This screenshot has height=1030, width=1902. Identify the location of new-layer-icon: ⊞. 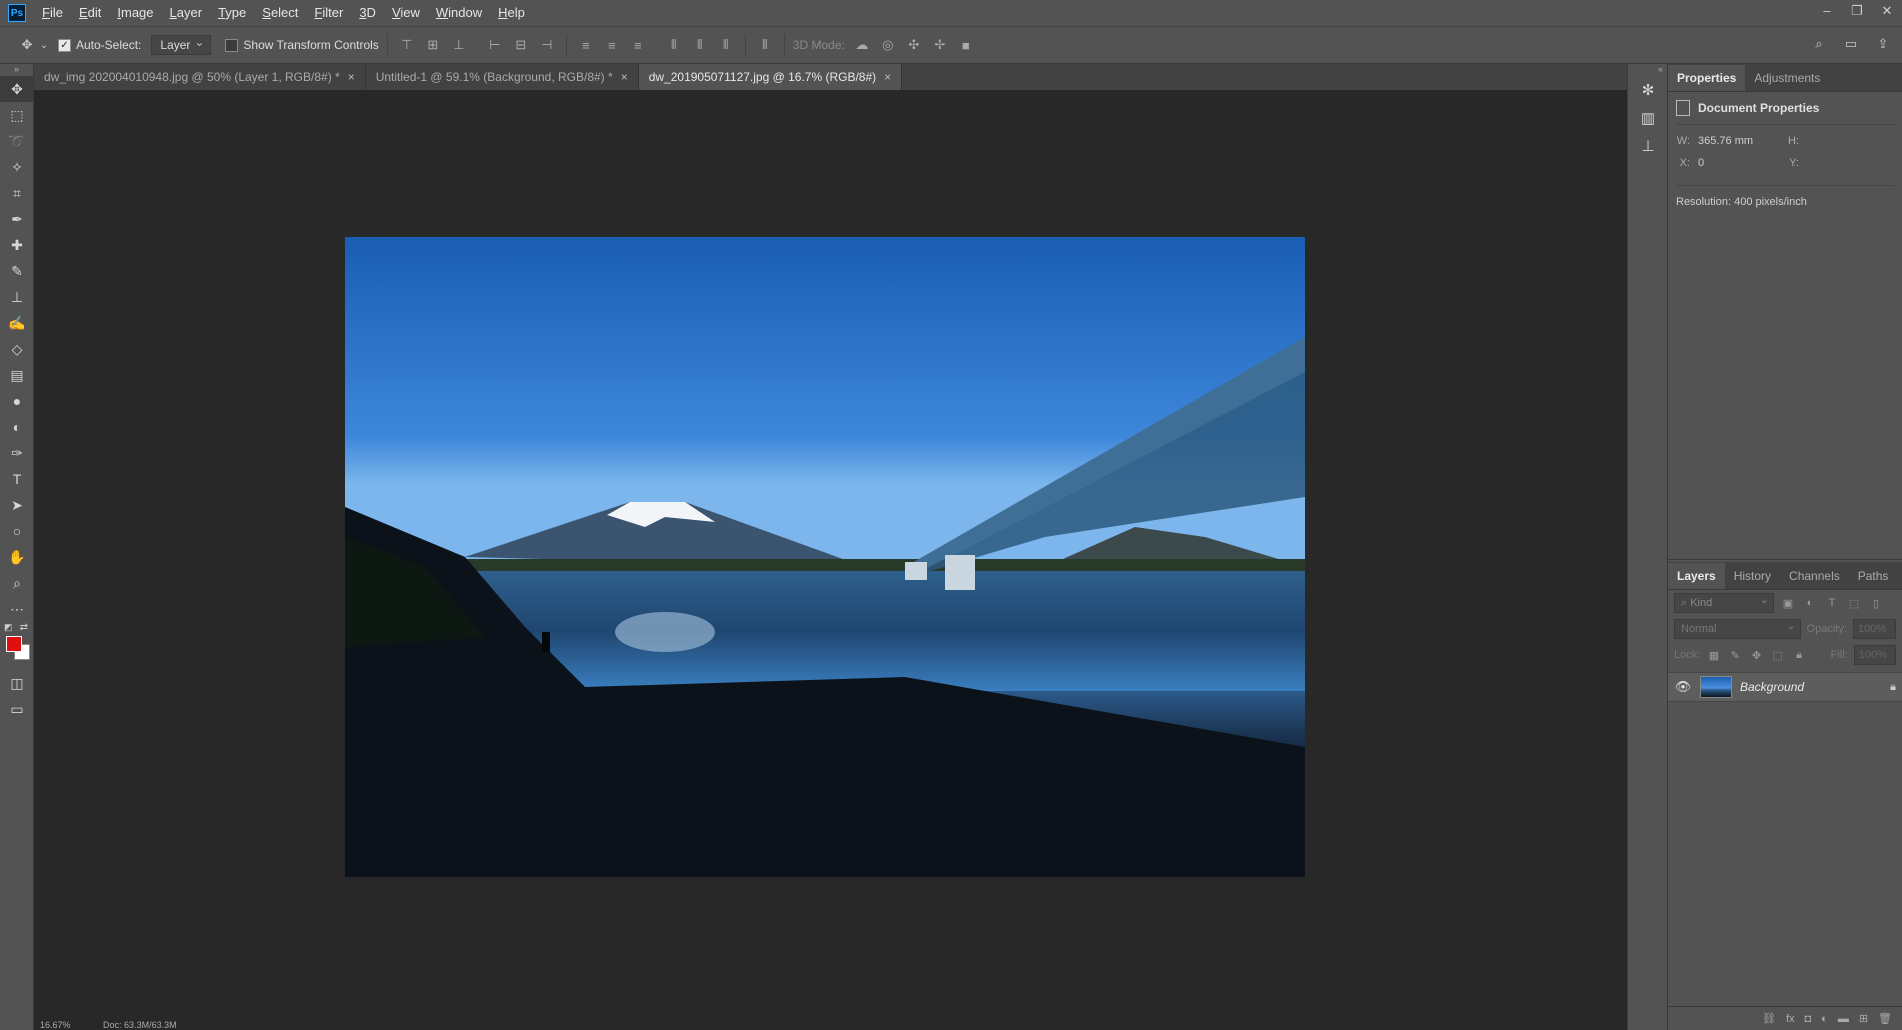
(1863, 1018).